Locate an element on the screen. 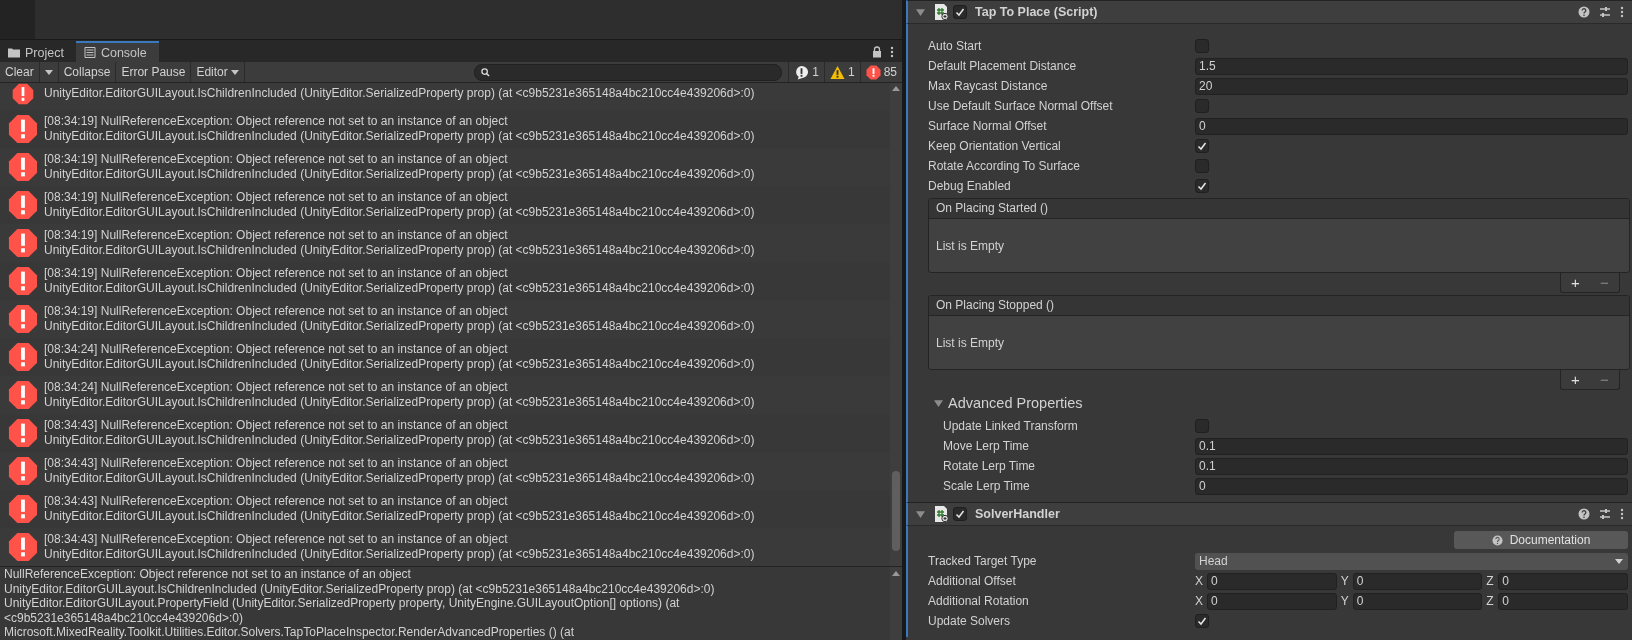 This screenshot has height=640, width=1632. search-field is located at coordinates (628, 72).